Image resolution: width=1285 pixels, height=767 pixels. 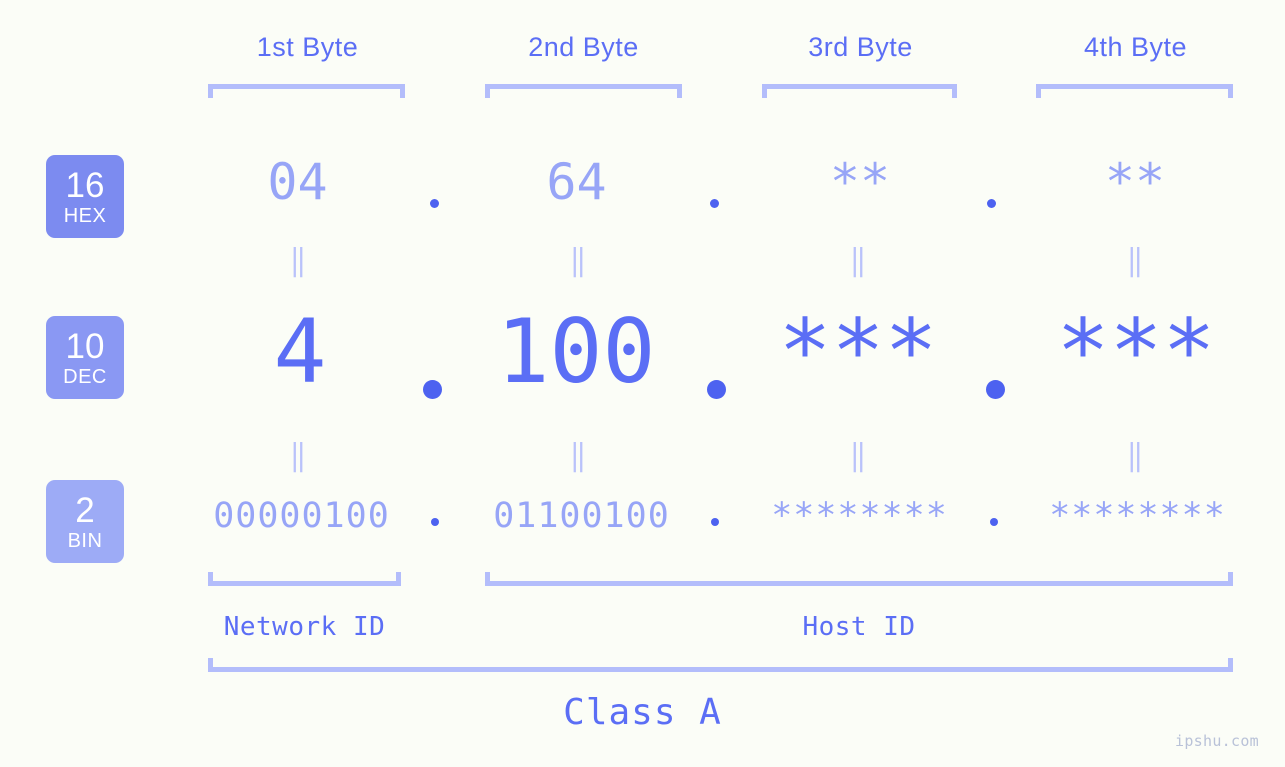 What do you see at coordinates (304, 627) in the screenshot?
I see `network-id-label: Network ID` at bounding box center [304, 627].